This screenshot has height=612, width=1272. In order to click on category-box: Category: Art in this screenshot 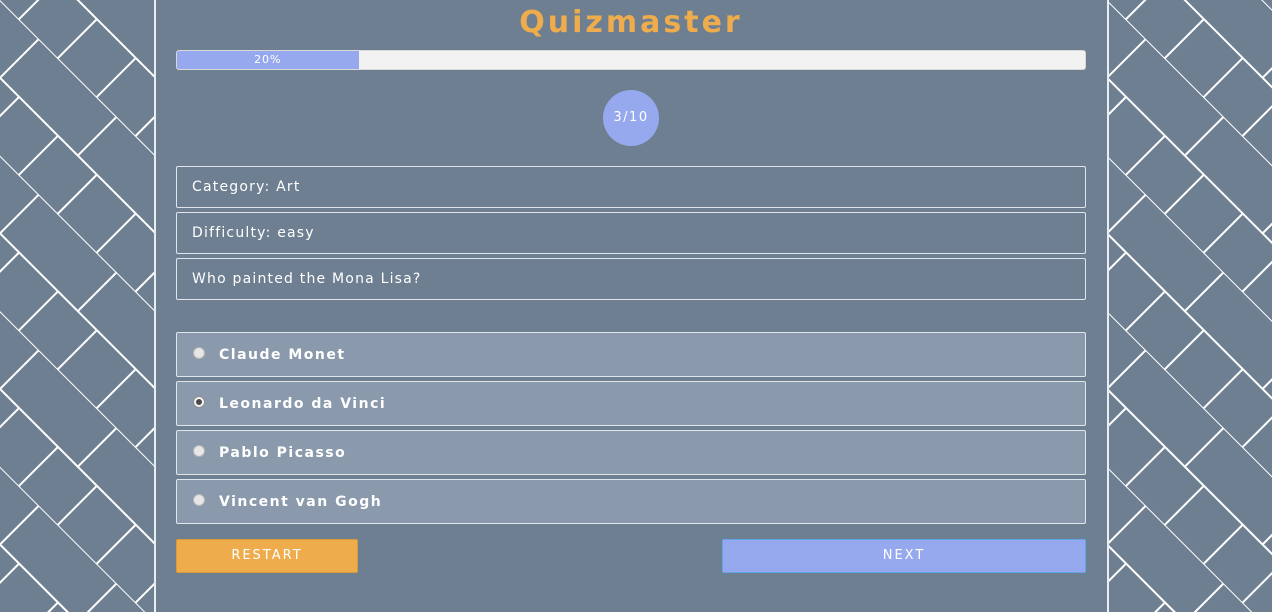, I will do `click(631, 187)`.